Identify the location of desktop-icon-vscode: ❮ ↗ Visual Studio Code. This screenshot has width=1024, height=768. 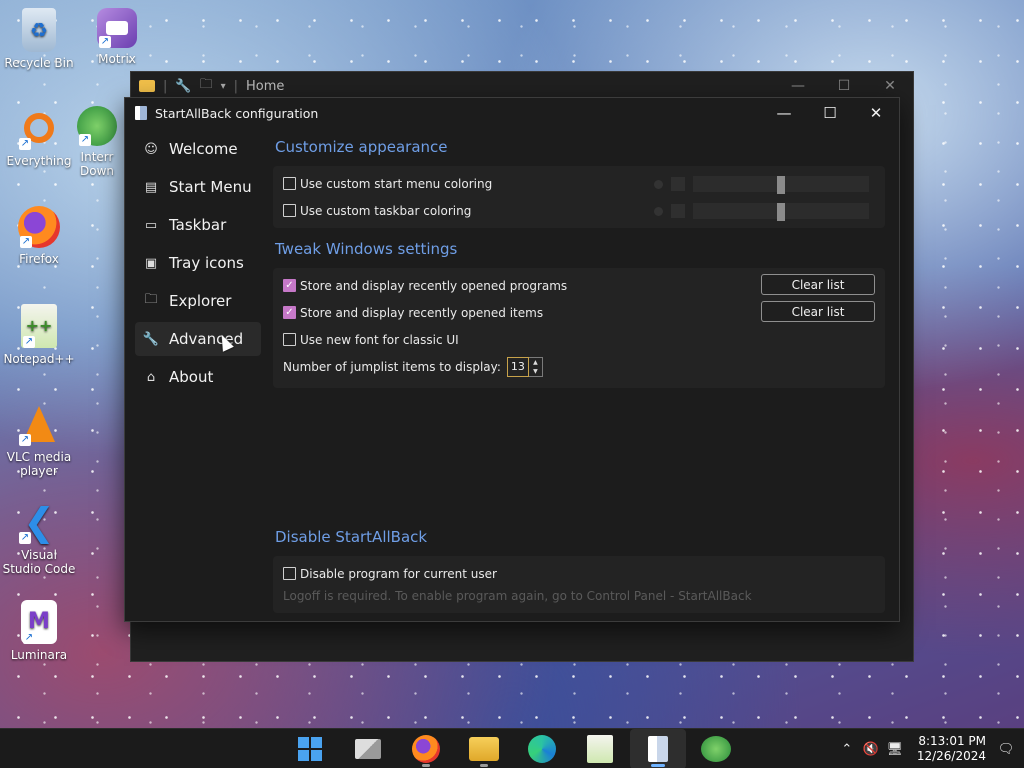
(39, 538).